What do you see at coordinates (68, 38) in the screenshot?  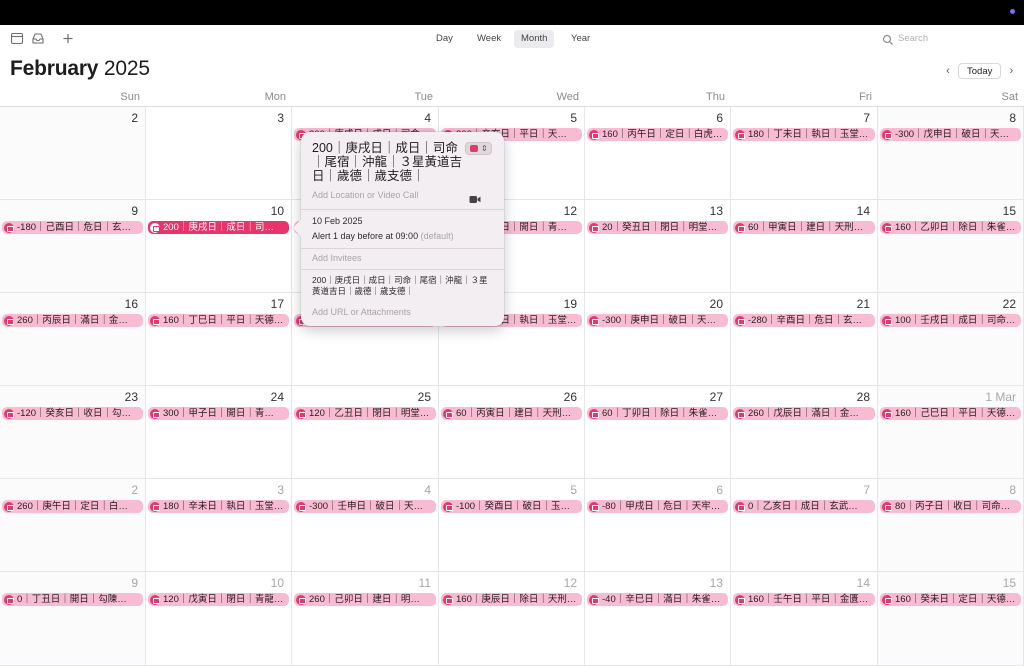 I see `add-event-icon` at bounding box center [68, 38].